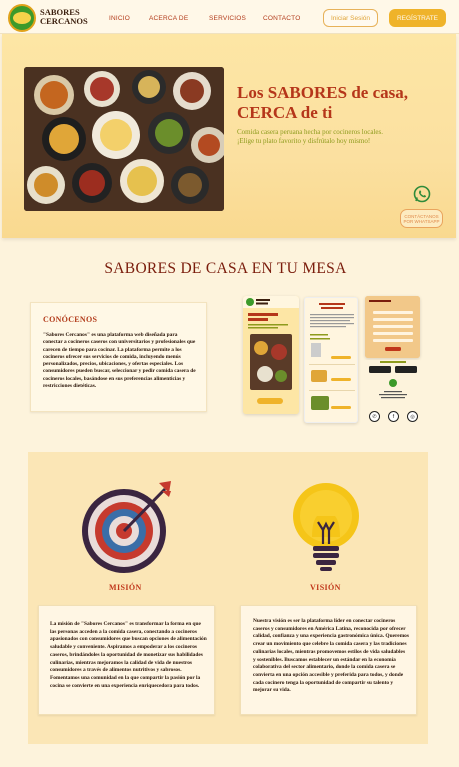  I want to click on nav-inicio: INICIO, so click(119, 18).